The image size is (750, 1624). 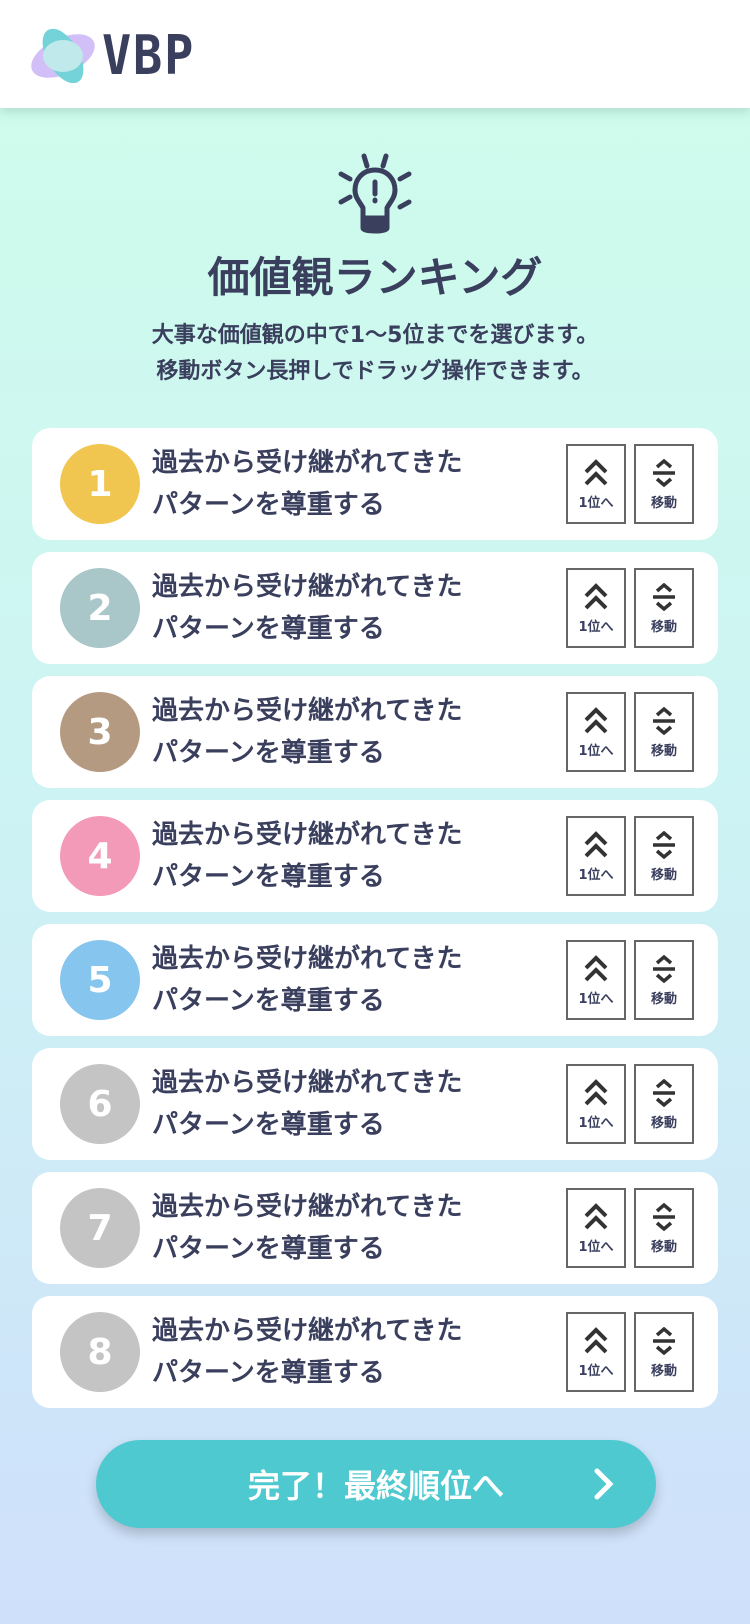 I want to click on header: VBP, so click(x=375, y=54).